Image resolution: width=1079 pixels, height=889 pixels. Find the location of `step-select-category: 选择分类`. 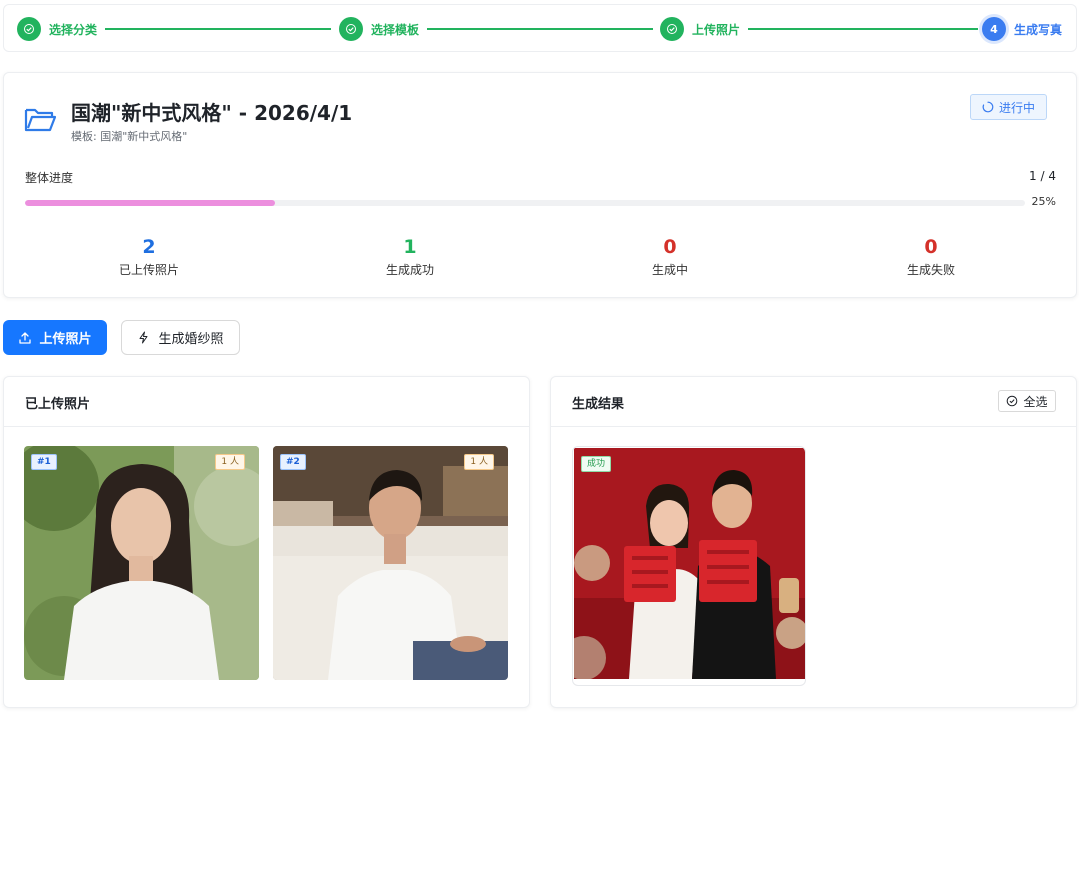

step-select-category: 选择分类 is located at coordinates (57, 29).